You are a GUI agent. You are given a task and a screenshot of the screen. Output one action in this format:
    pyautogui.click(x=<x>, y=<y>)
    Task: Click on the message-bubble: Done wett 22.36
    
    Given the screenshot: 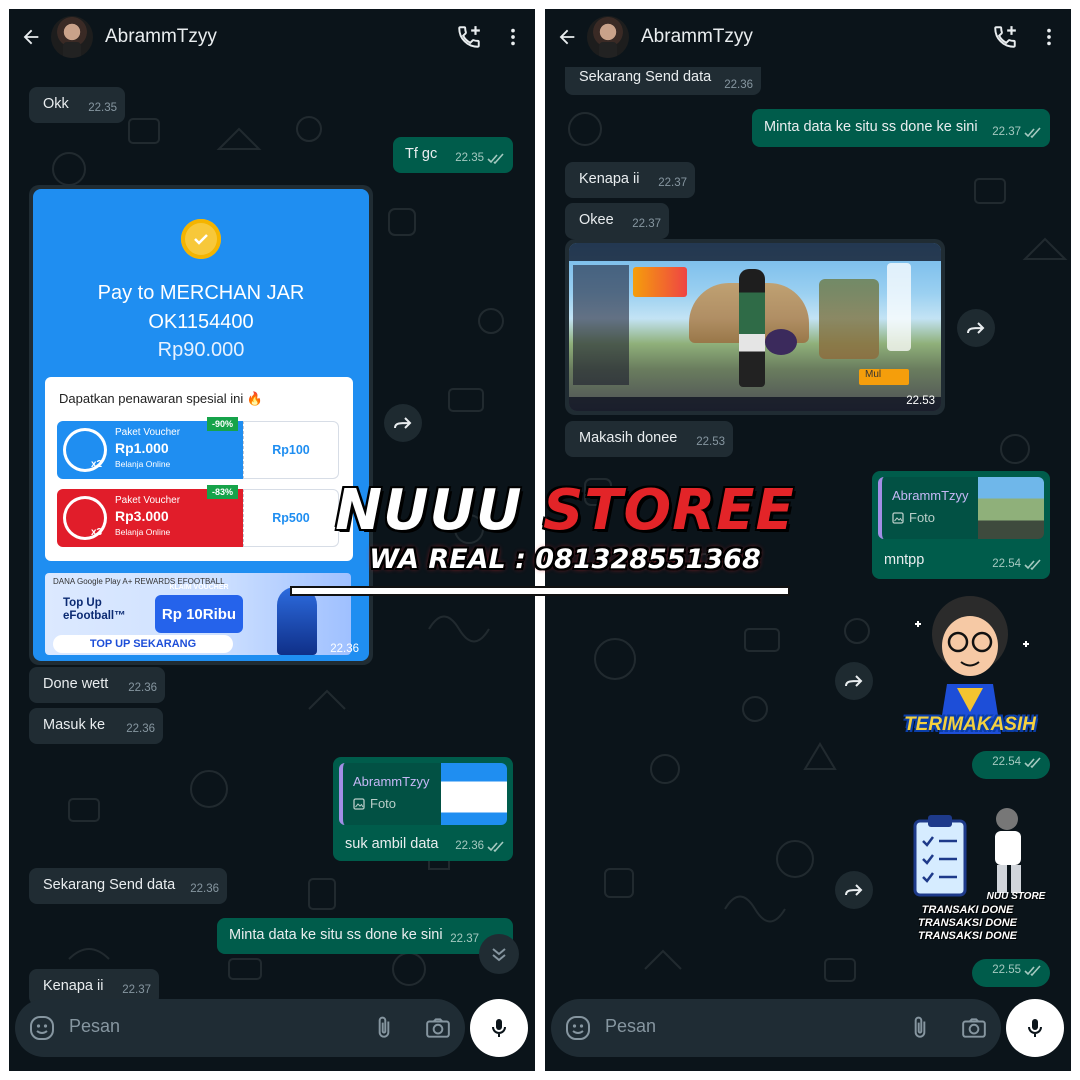 What is the action you would take?
    pyautogui.click(x=97, y=685)
    